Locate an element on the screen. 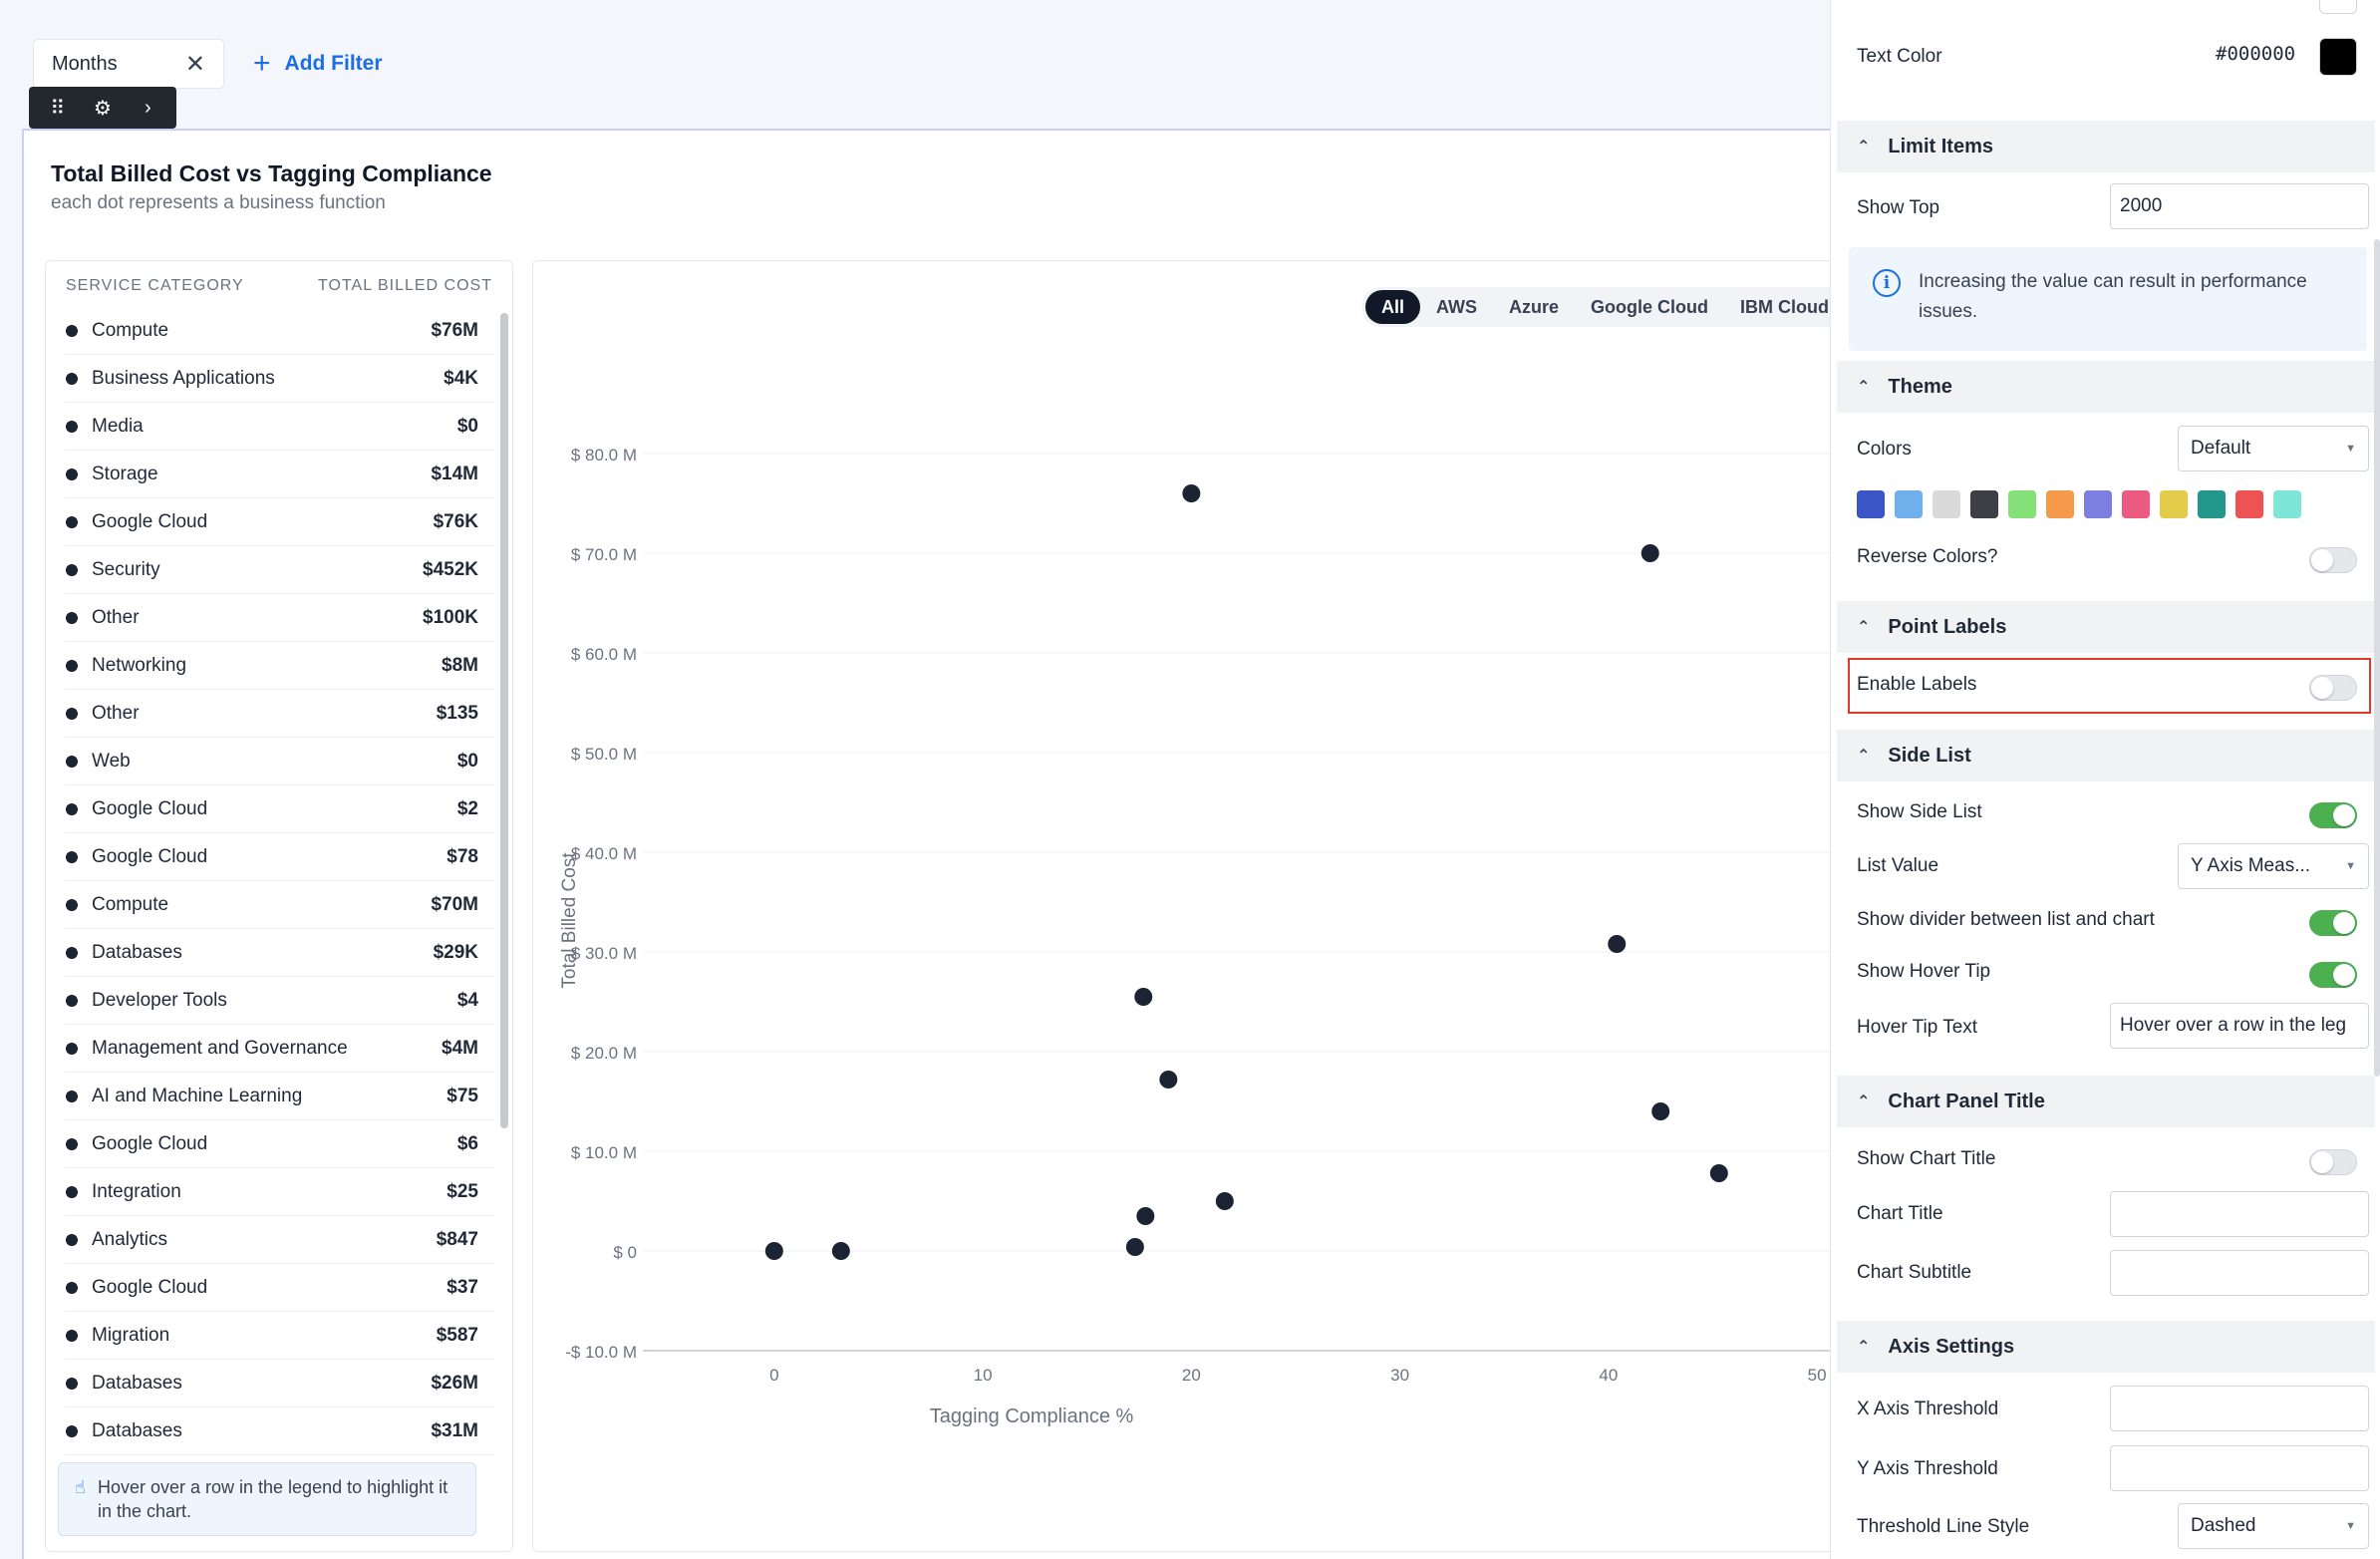  show-side-list-toggle is located at coordinates (2333, 815).